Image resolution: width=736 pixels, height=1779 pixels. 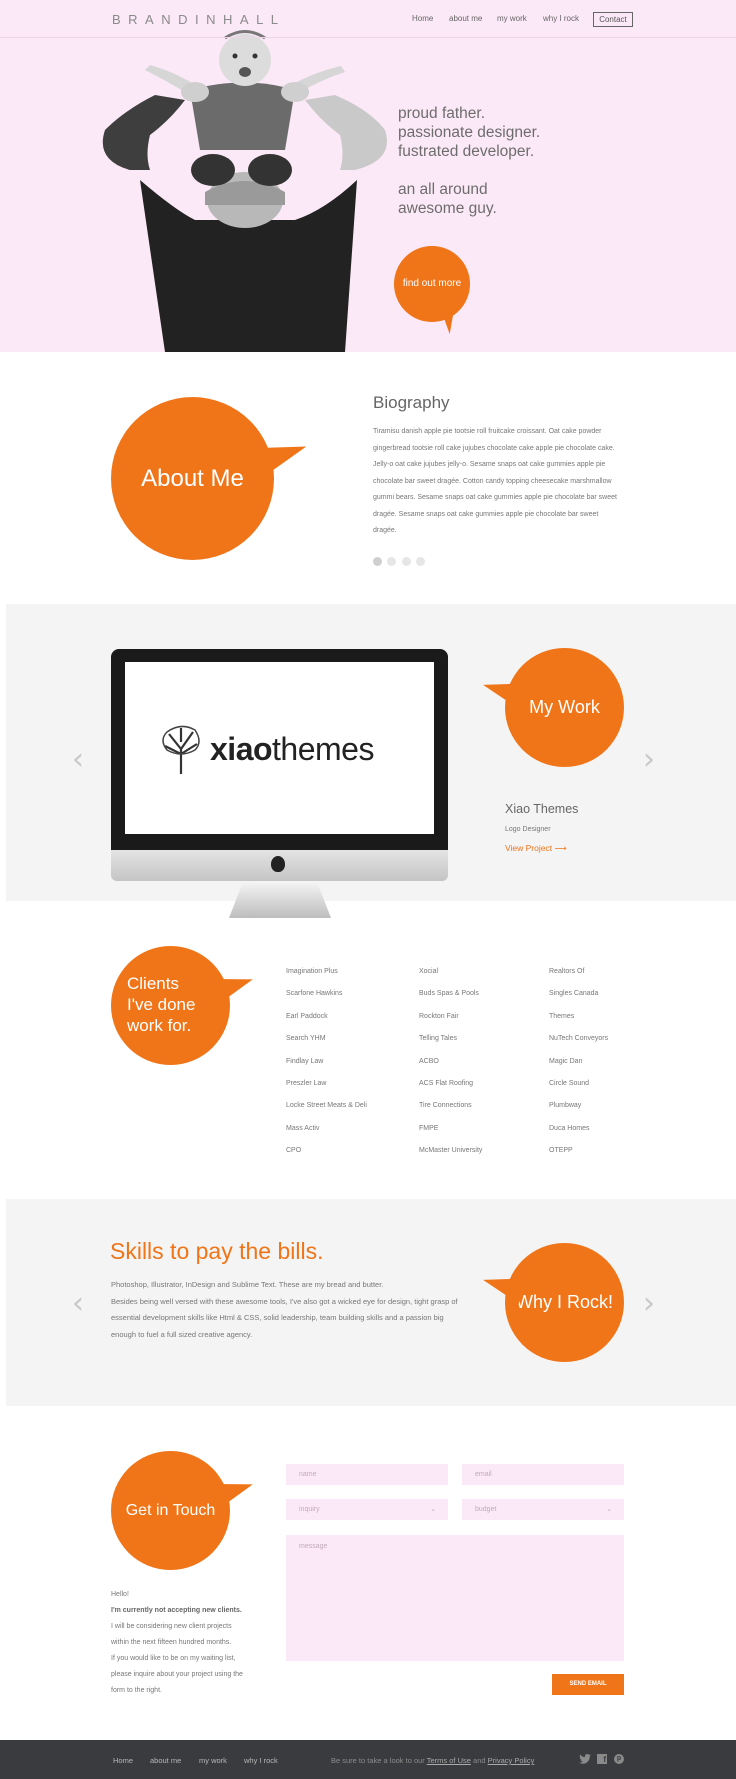 What do you see at coordinates (619, 1759) in the screenshot?
I see `pinterest-icon: p` at bounding box center [619, 1759].